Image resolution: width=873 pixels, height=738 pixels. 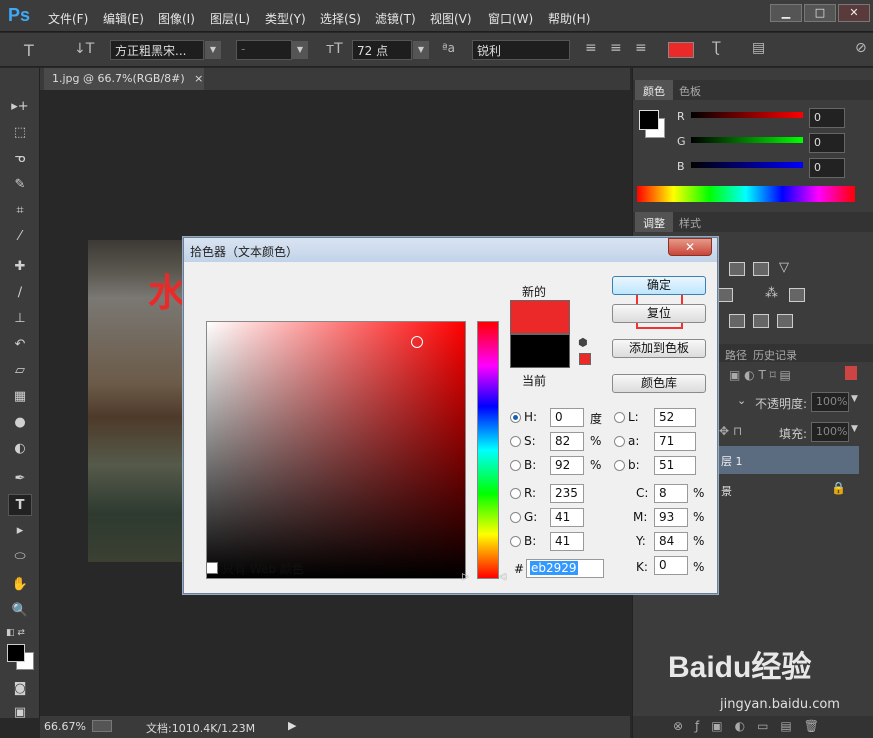 I want to click on menu-file: 文件(F), so click(x=68, y=18).